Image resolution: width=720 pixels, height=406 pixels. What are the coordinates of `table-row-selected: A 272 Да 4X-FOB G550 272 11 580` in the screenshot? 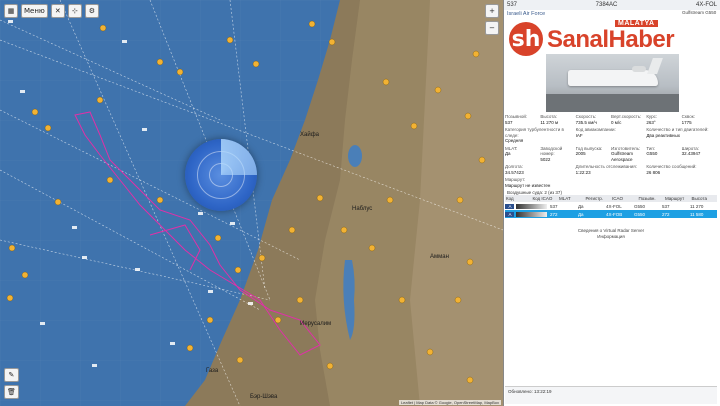 It's located at (611, 214).